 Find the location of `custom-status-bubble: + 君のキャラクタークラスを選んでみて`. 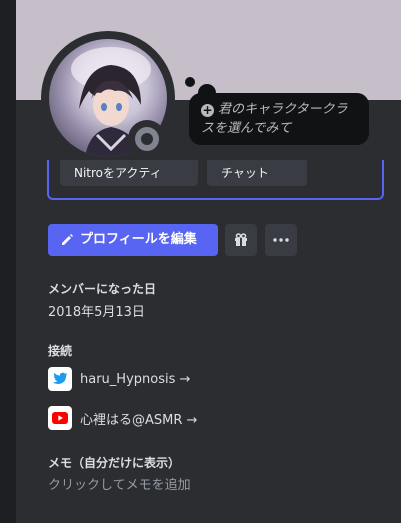

custom-status-bubble: + 君のキャラクタークラスを選んでみて is located at coordinates (279, 119).